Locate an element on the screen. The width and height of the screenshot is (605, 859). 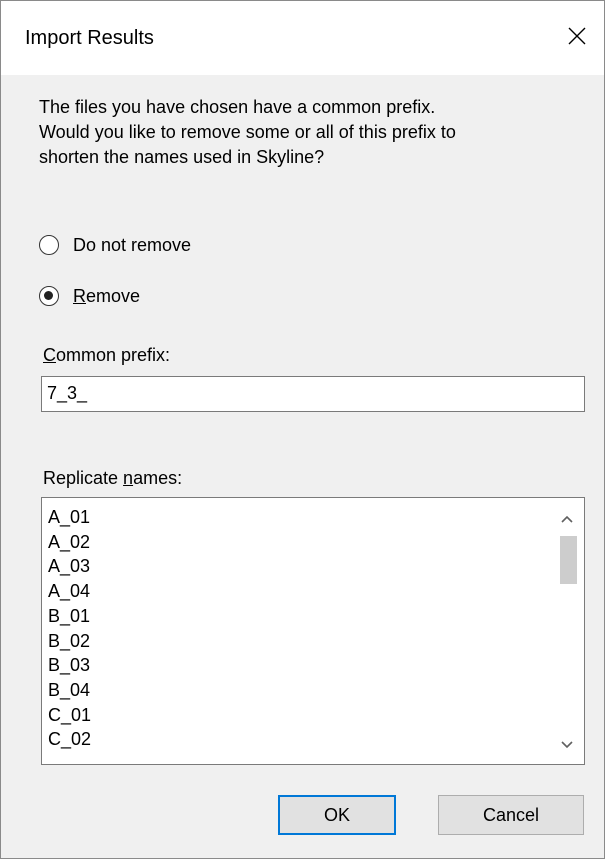
remove-label: Remove is located at coordinates (106, 296).